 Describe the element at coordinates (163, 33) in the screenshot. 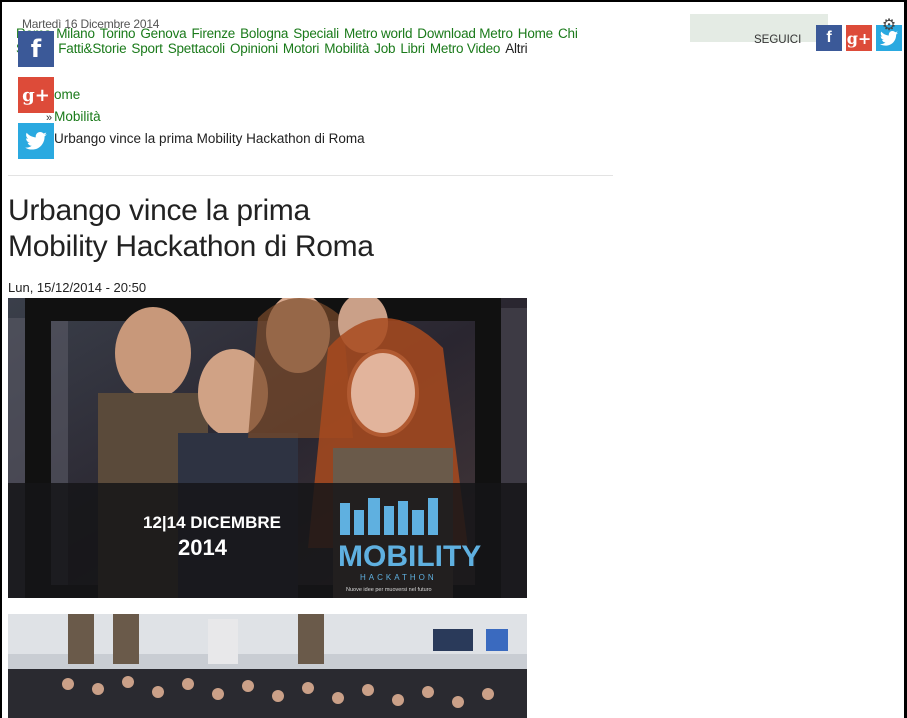

I see `nav-item-genova: Genova` at that location.